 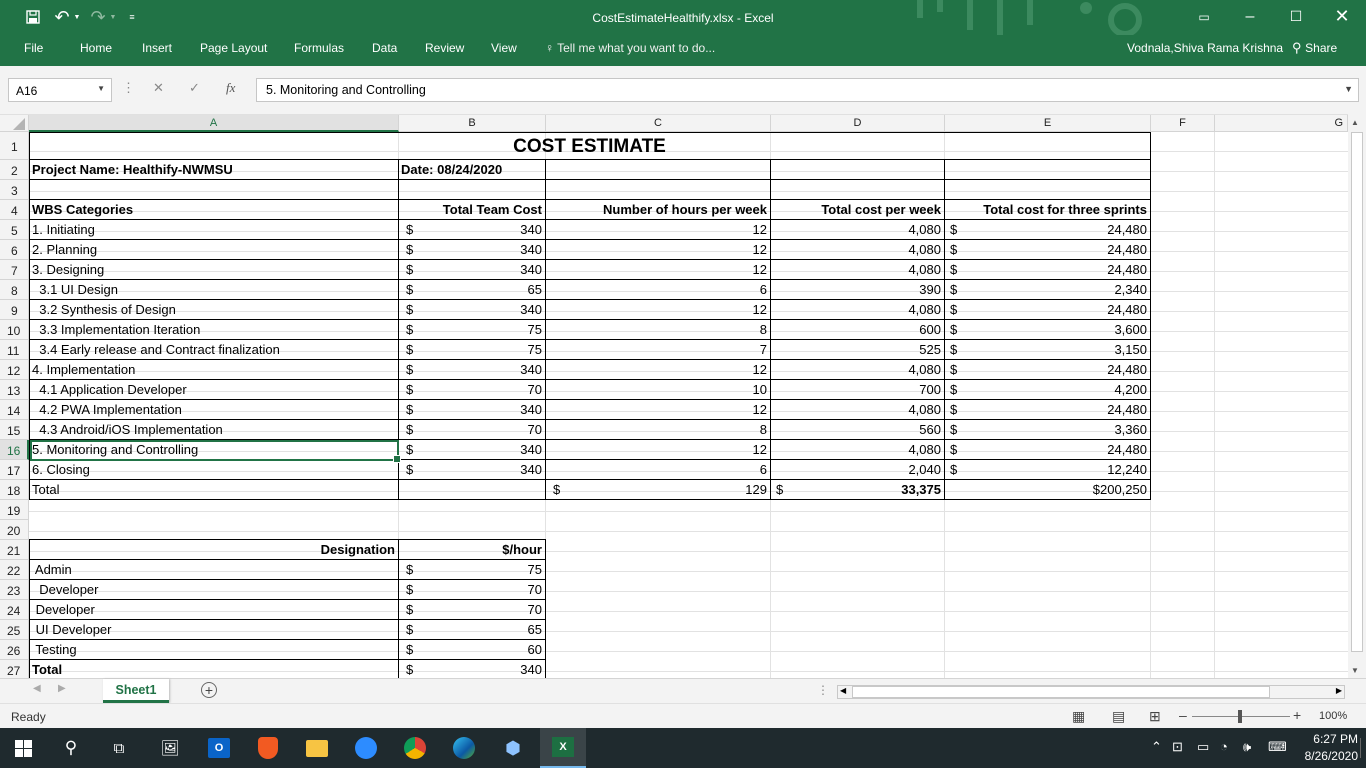 I want to click on row-header-13: 13, so click(x=14, y=390).